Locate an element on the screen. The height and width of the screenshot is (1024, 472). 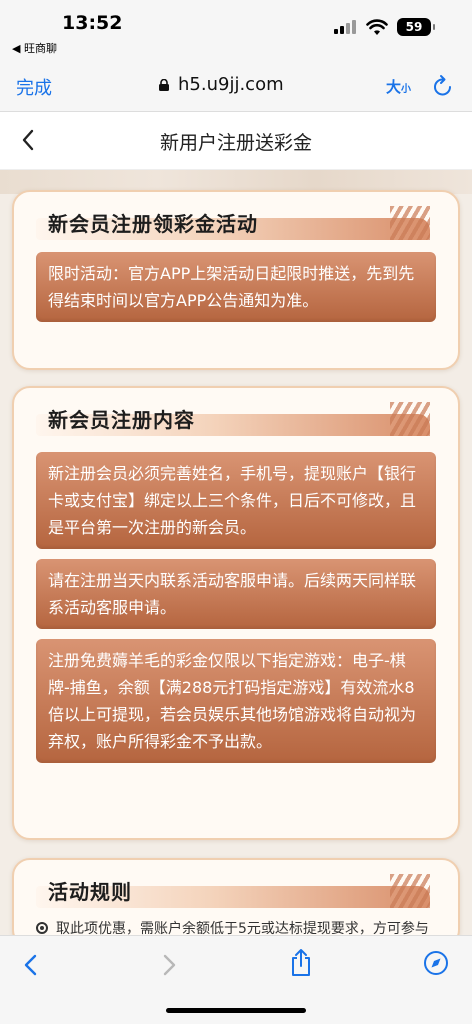
done-button: 完成 is located at coordinates (34, 87).